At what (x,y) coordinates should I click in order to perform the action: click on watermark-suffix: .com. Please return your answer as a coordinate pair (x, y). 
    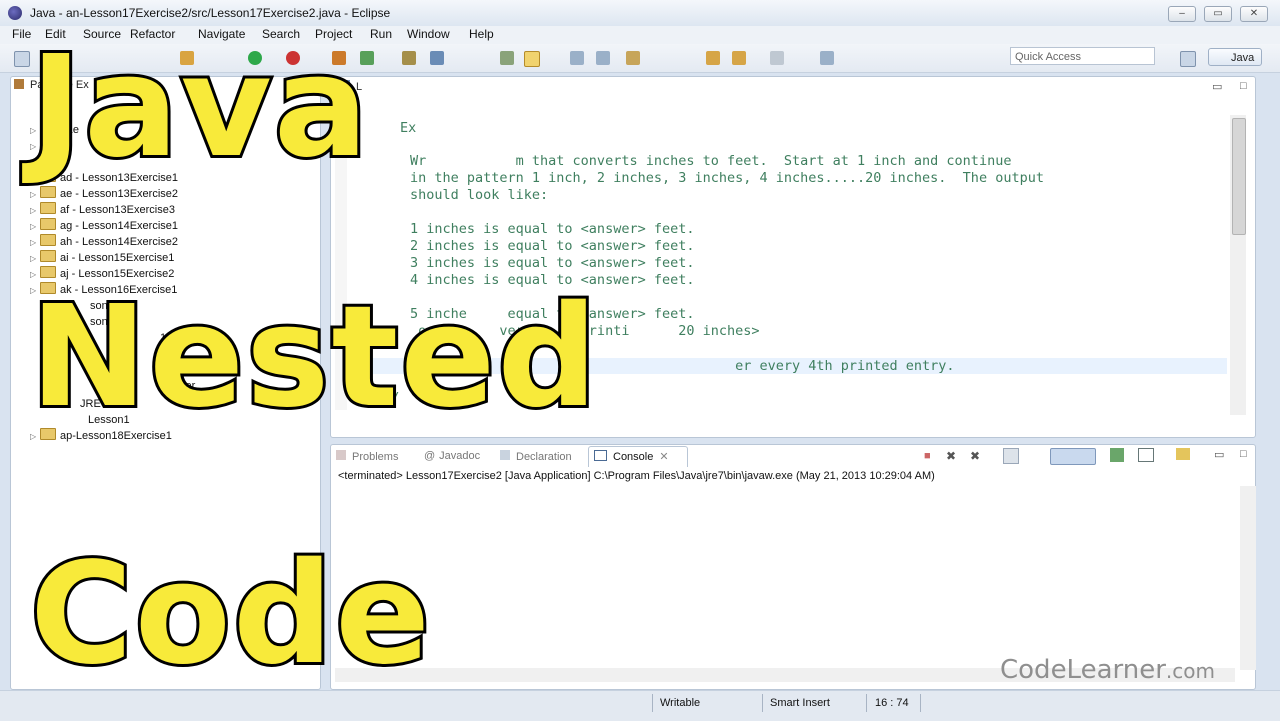
    Looking at the image, I should click on (1190, 671).